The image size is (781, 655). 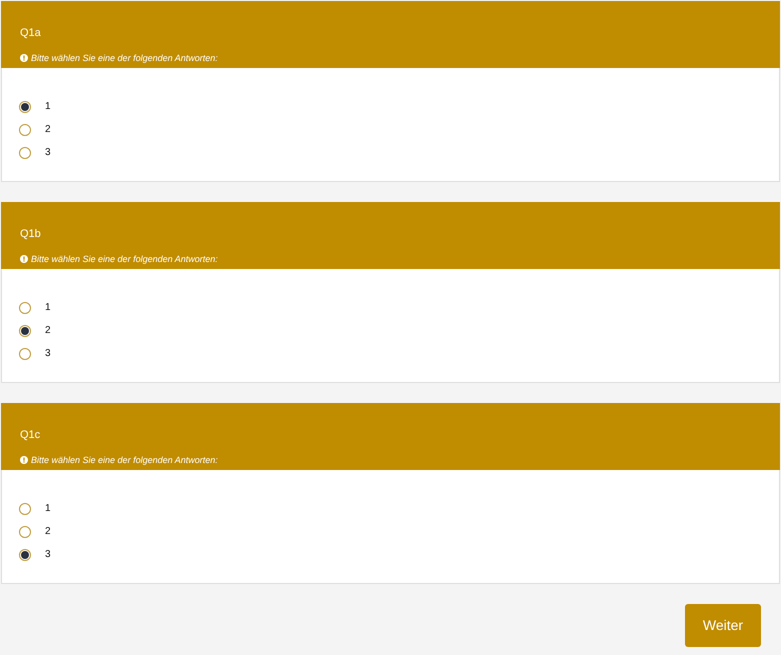 I want to click on question-title: Q1b, so click(x=30, y=234).